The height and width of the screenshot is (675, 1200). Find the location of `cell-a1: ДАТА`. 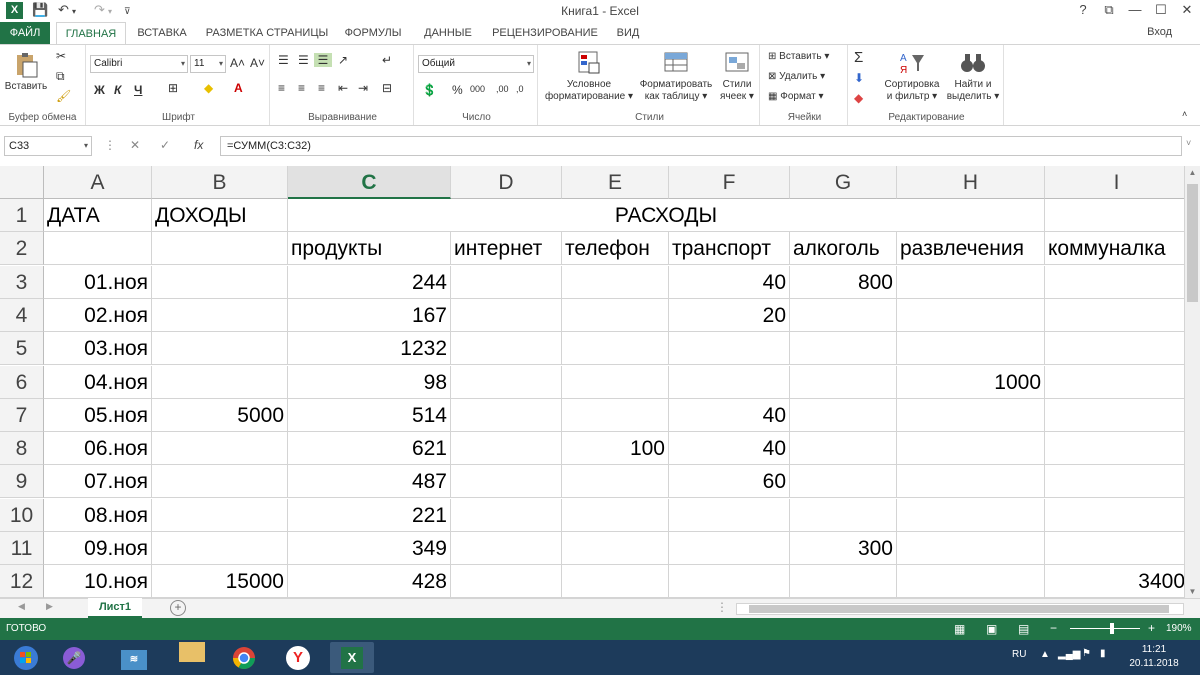

cell-a1: ДАТА is located at coordinates (98, 215).